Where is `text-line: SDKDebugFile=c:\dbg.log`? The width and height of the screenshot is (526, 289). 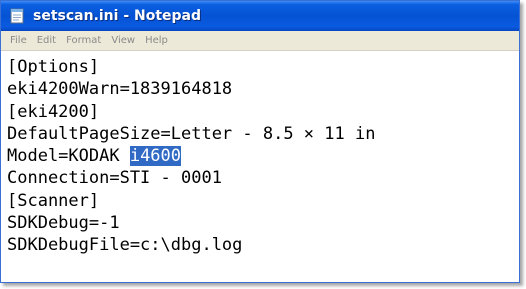
text-line: SDKDebugFile=c:\dbg.log is located at coordinates (125, 245).